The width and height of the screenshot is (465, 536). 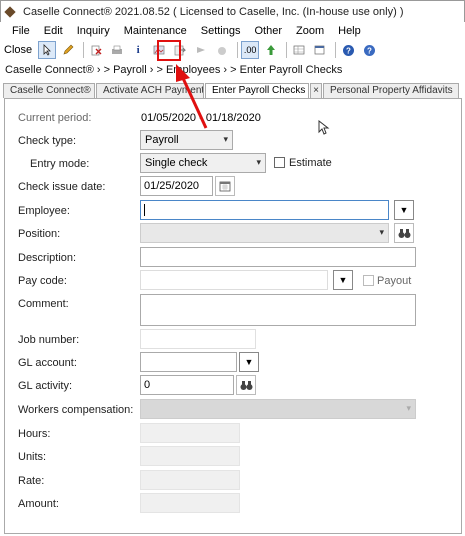 What do you see at coordinates (190, 503) in the screenshot?
I see `amount-field` at bounding box center [190, 503].